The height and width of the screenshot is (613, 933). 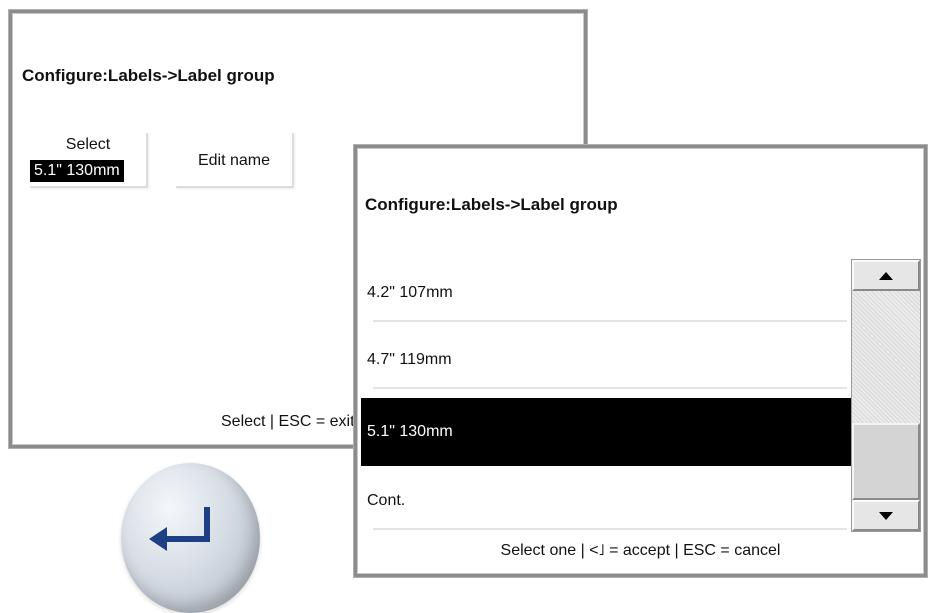 What do you see at coordinates (606, 293) in the screenshot?
I see `list-item: 4.2" 107mm` at bounding box center [606, 293].